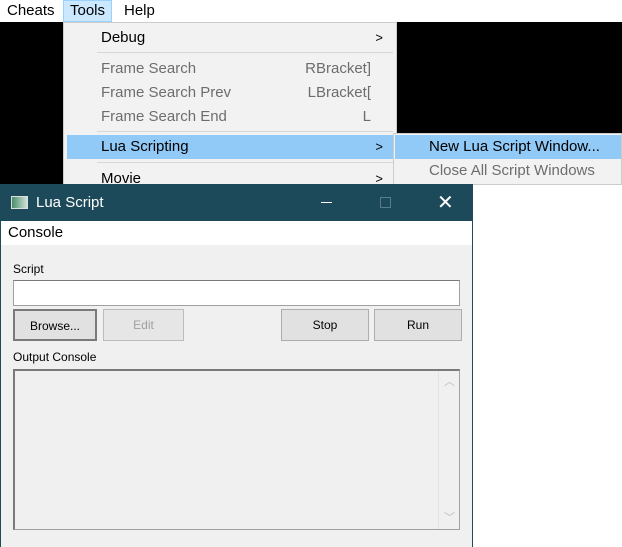  What do you see at coordinates (230, 117) in the screenshot?
I see `menu-item-frame-search-end: Frame Search End L` at bounding box center [230, 117].